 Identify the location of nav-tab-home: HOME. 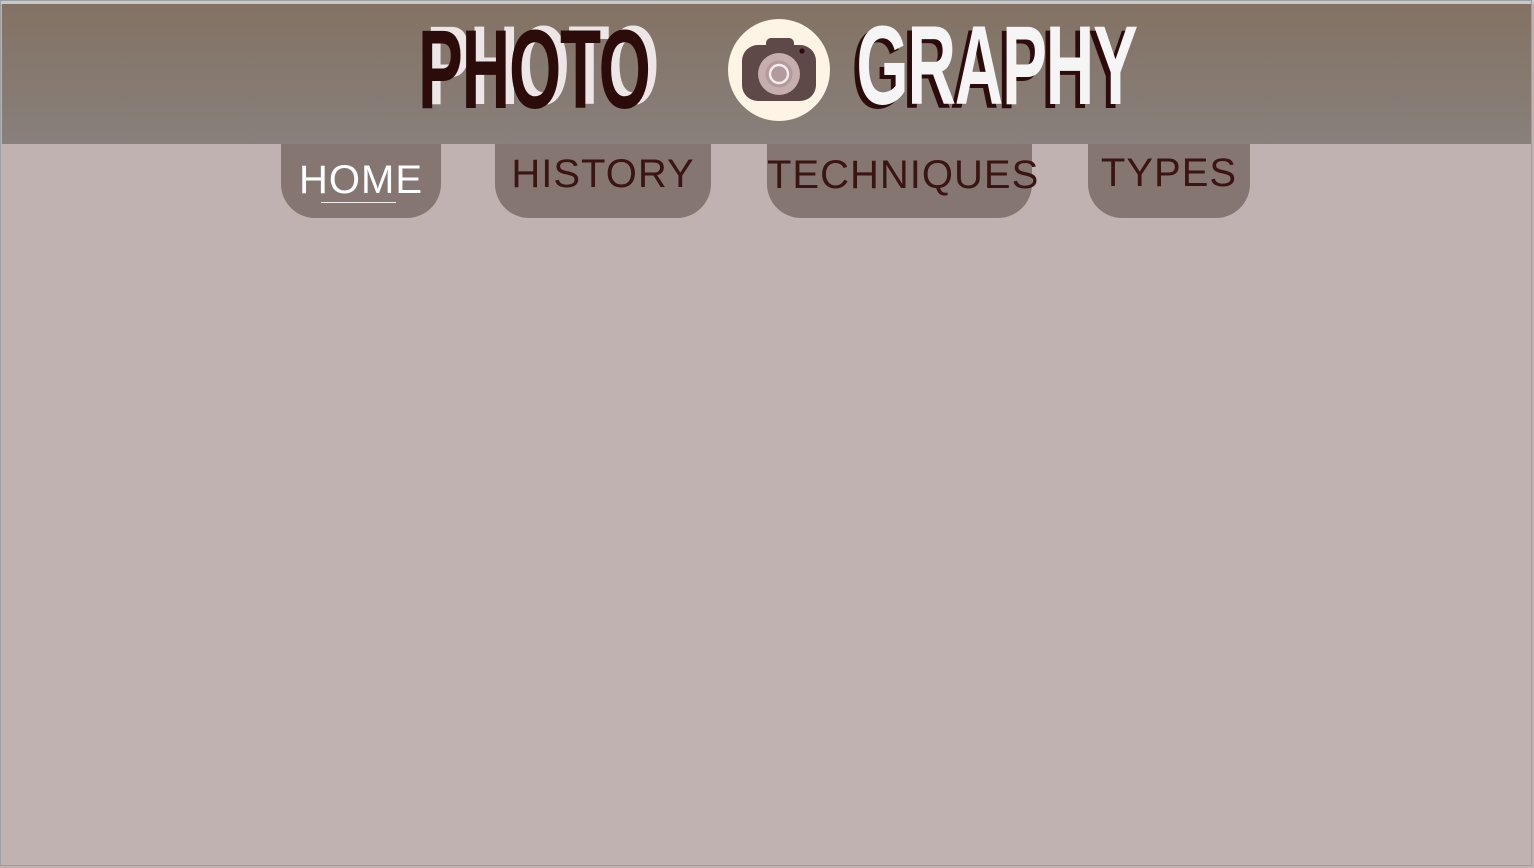
(361, 181).